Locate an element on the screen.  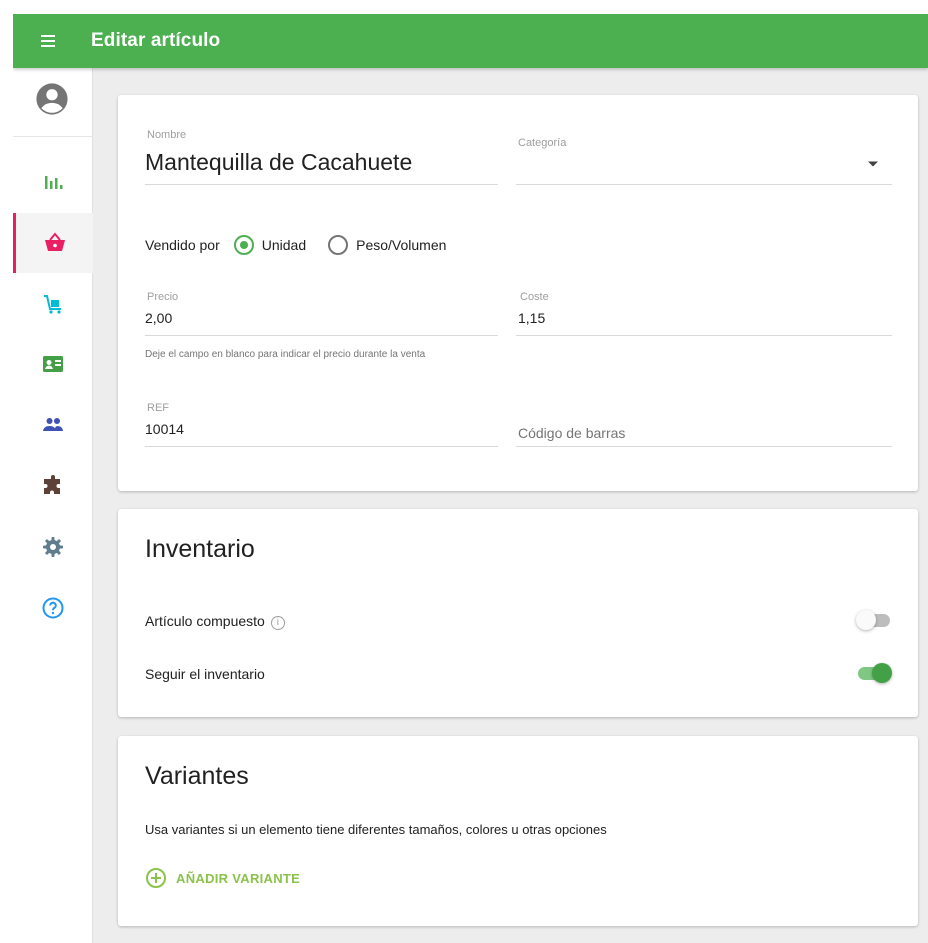
employees-icon is located at coordinates (53, 364).